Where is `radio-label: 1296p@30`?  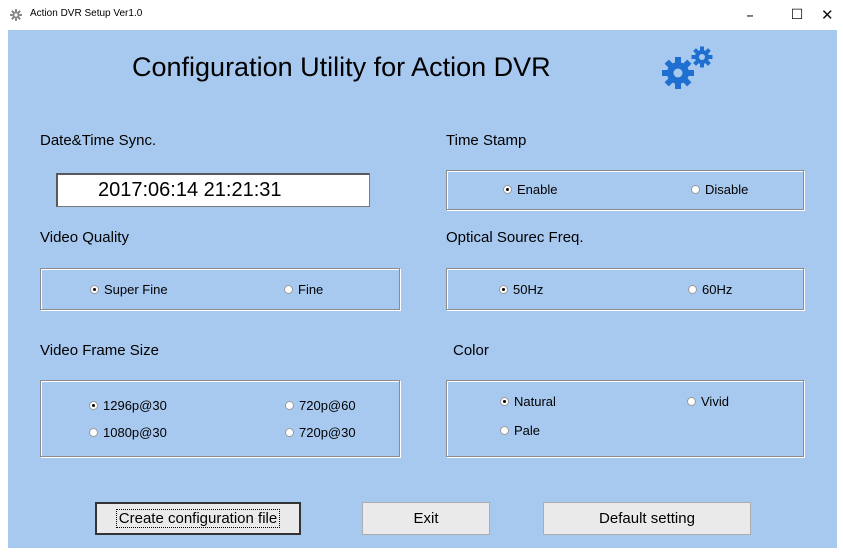 radio-label: 1296p@30 is located at coordinates (135, 405).